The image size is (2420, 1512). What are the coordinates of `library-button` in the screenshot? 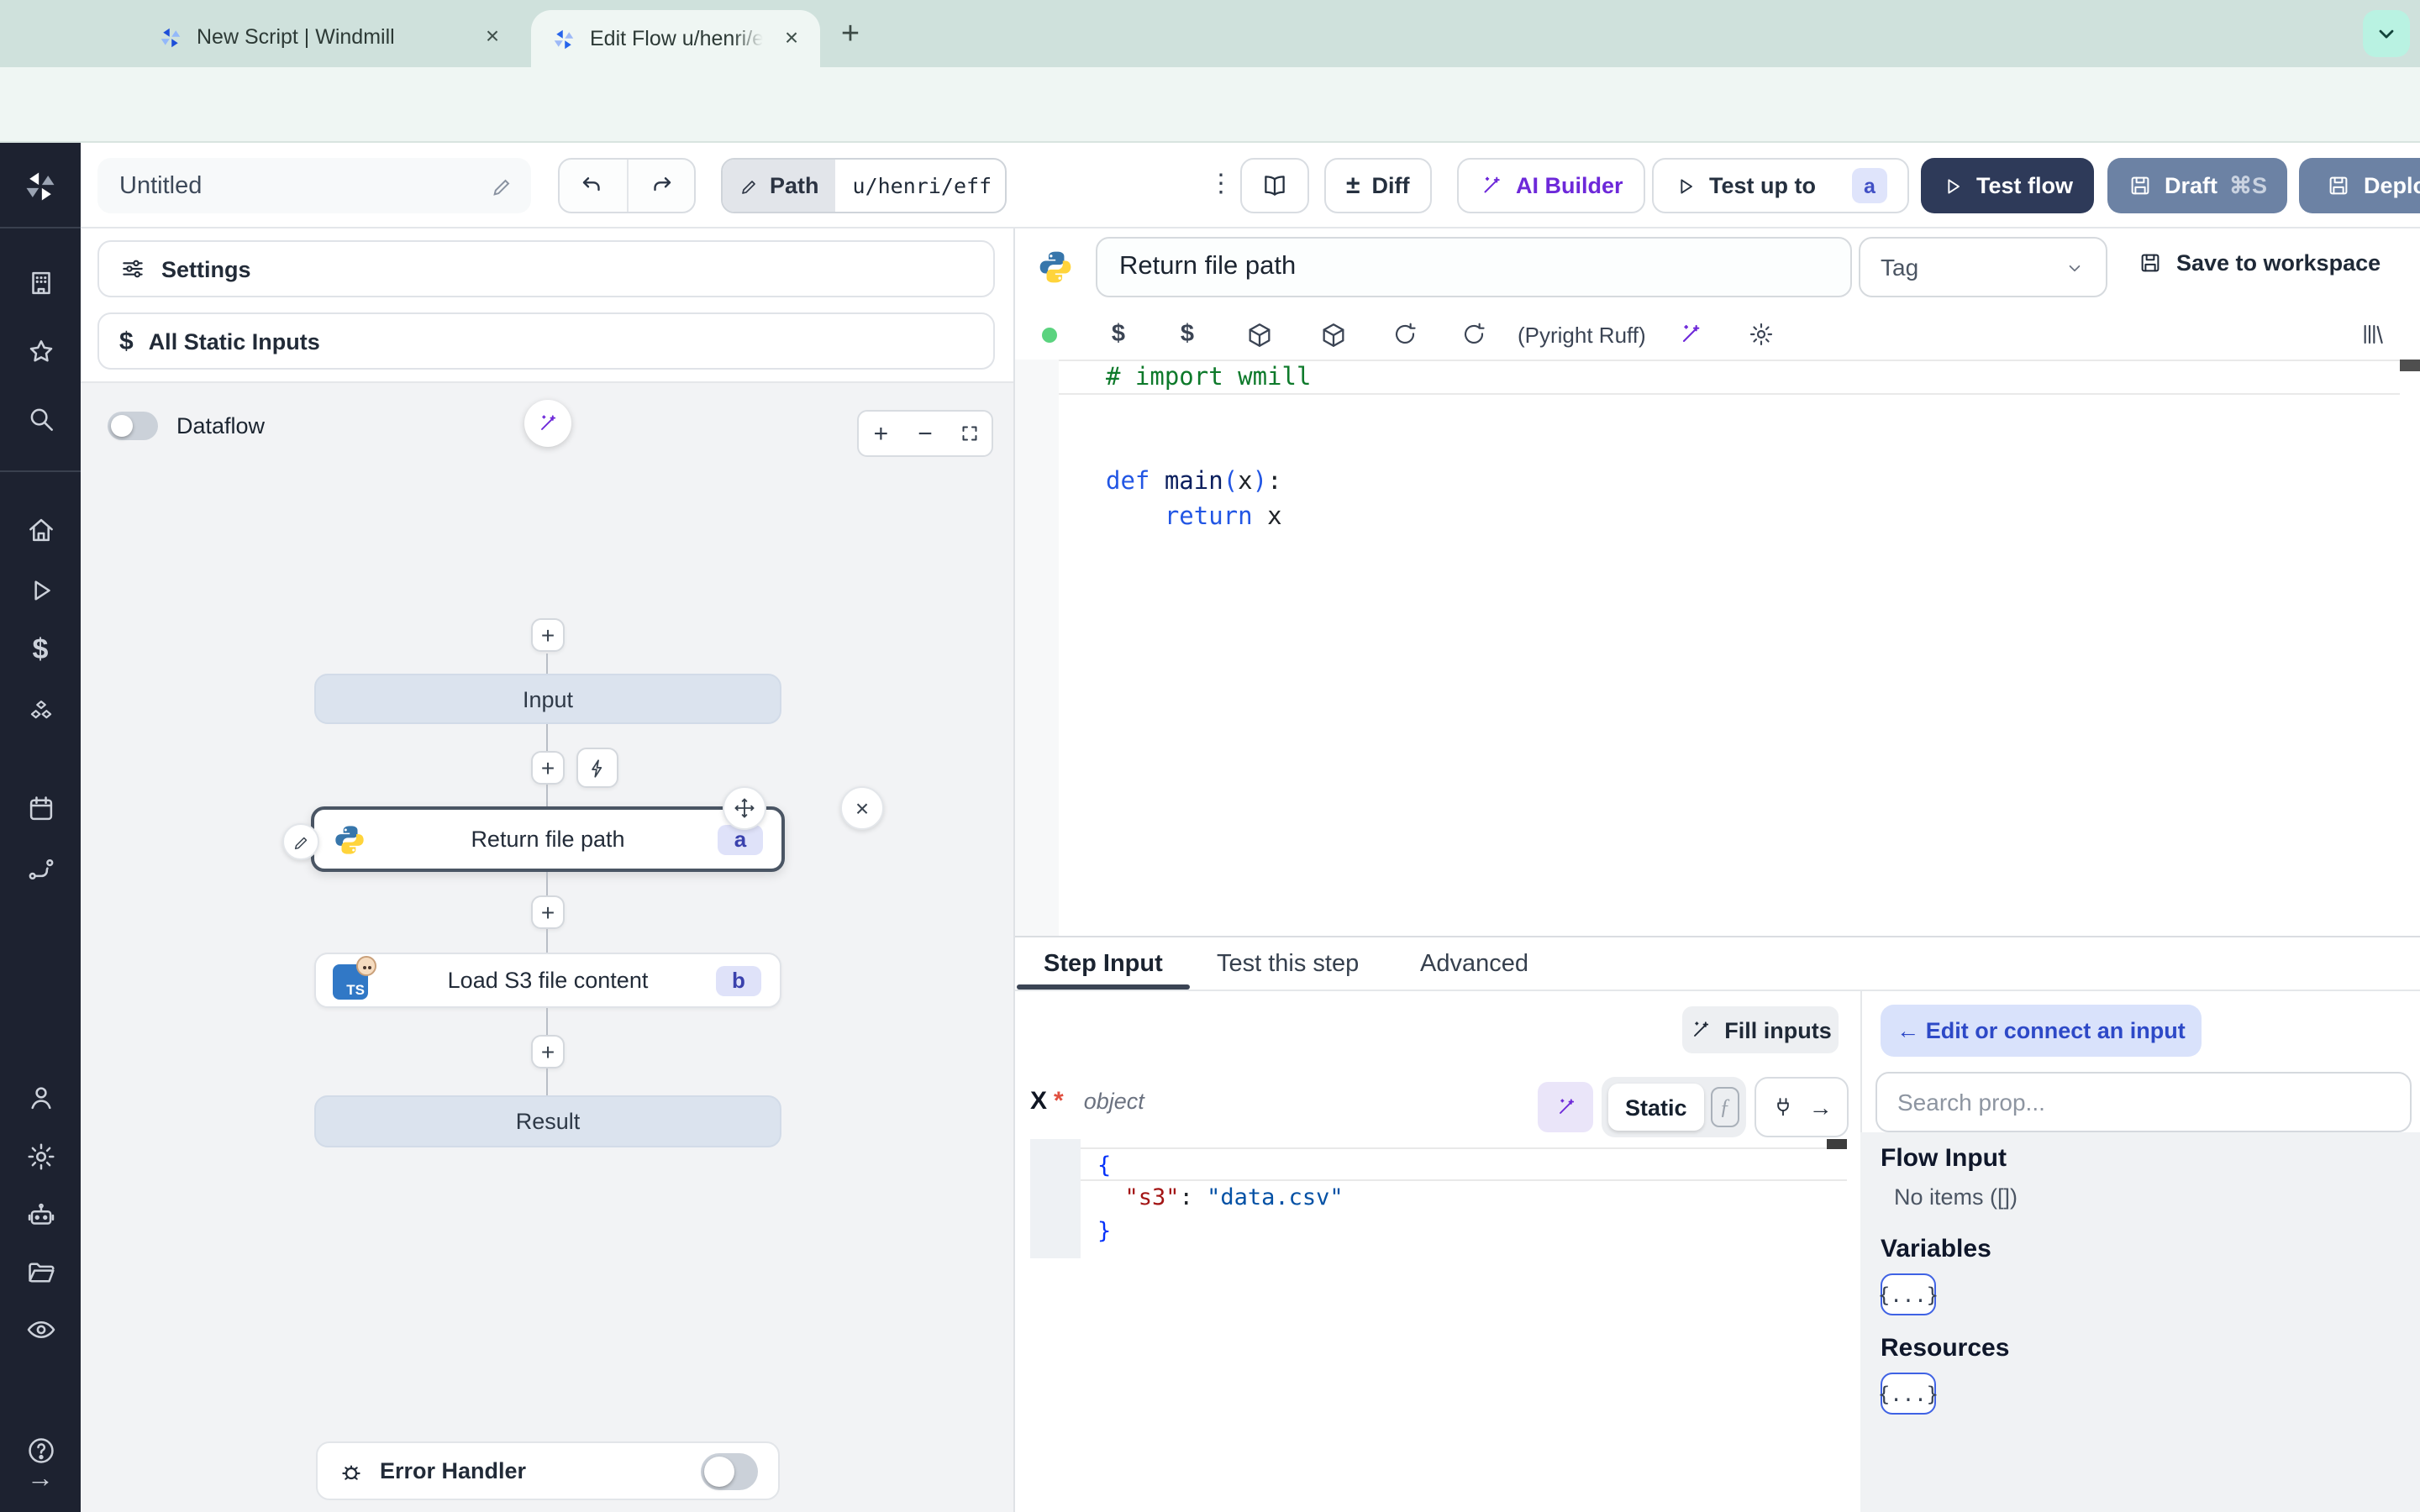 It's located at (2373, 334).